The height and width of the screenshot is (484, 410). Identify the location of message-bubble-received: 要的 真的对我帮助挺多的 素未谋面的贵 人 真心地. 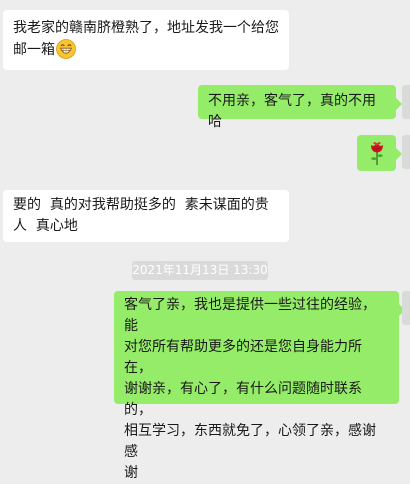
(146, 216).